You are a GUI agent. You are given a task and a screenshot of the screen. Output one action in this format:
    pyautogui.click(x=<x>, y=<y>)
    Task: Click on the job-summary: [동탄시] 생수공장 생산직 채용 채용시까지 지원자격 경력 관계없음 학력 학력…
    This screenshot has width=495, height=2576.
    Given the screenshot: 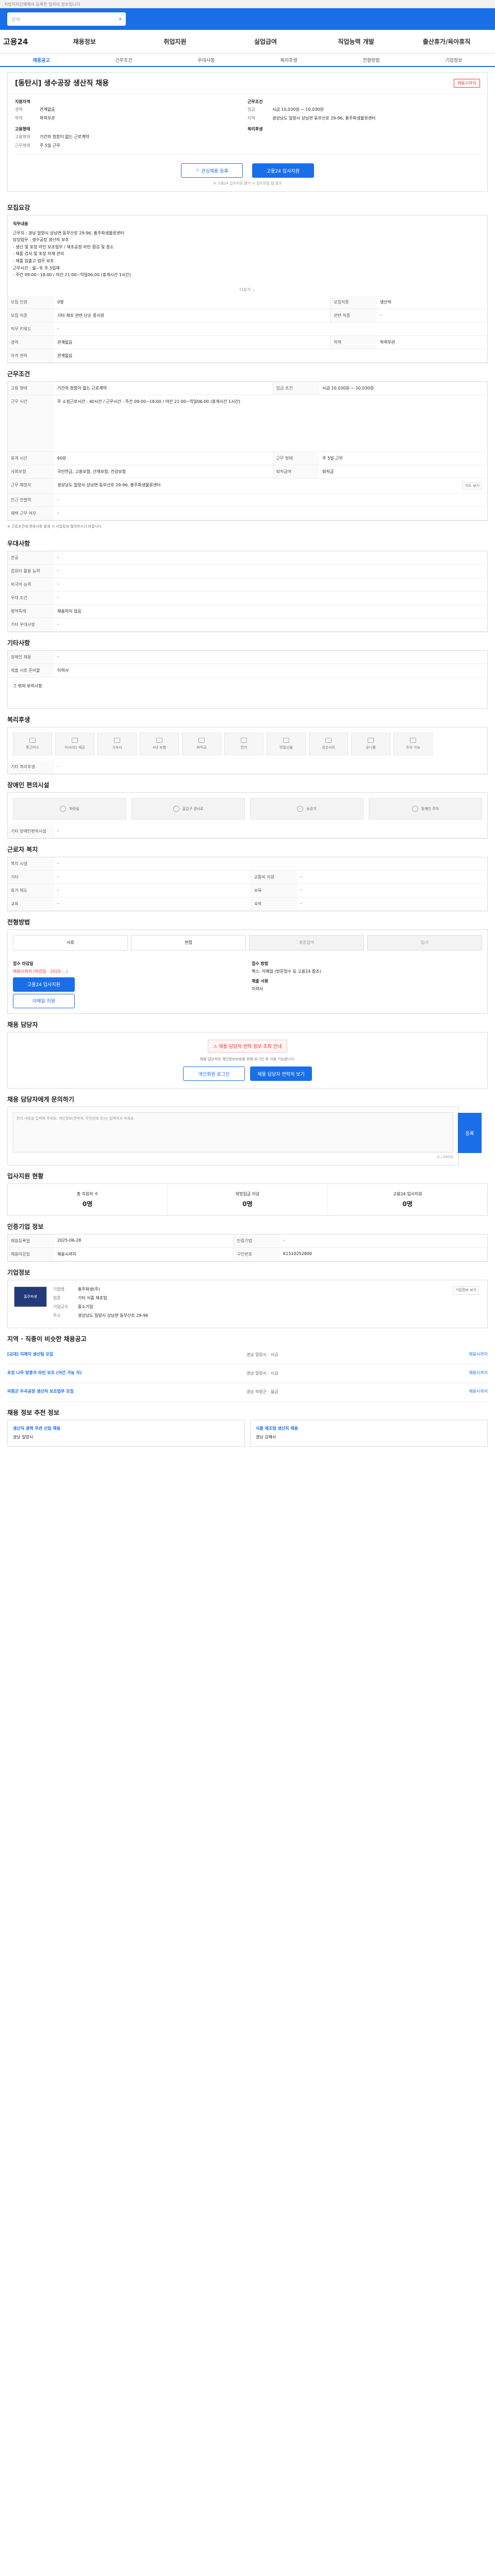 What is the action you would take?
    pyautogui.click(x=247, y=132)
    